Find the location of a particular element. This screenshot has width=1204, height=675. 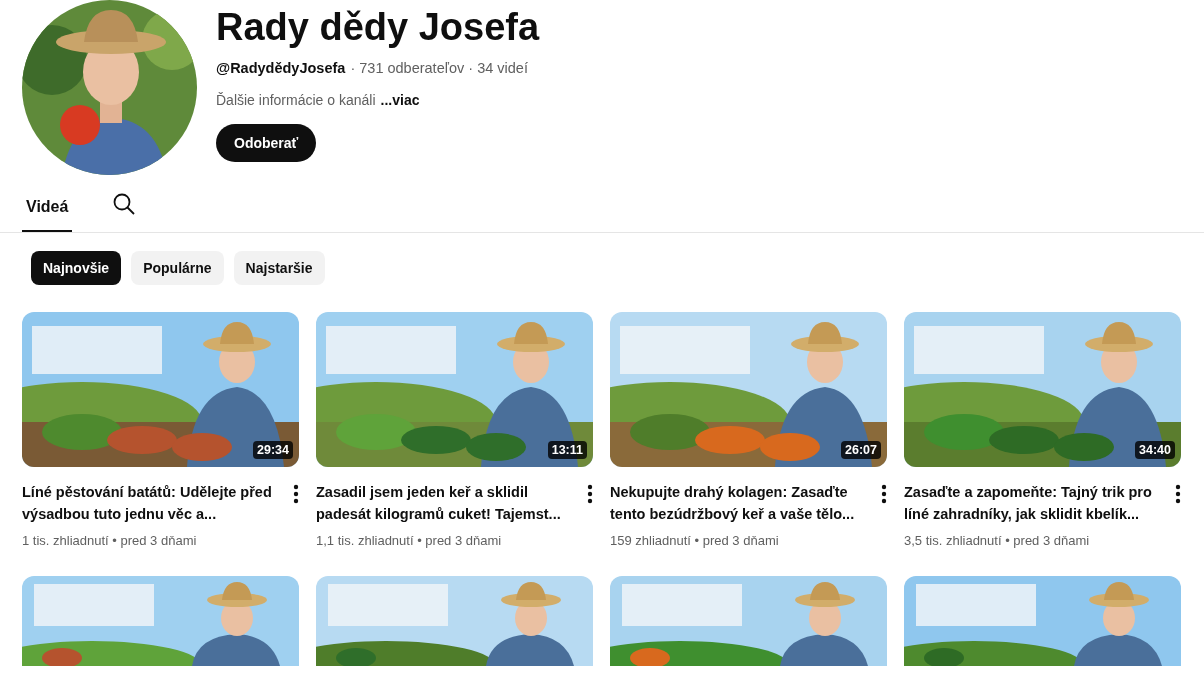

channel-stats: · 731 odberateľov · 34 videí is located at coordinates (439, 68).